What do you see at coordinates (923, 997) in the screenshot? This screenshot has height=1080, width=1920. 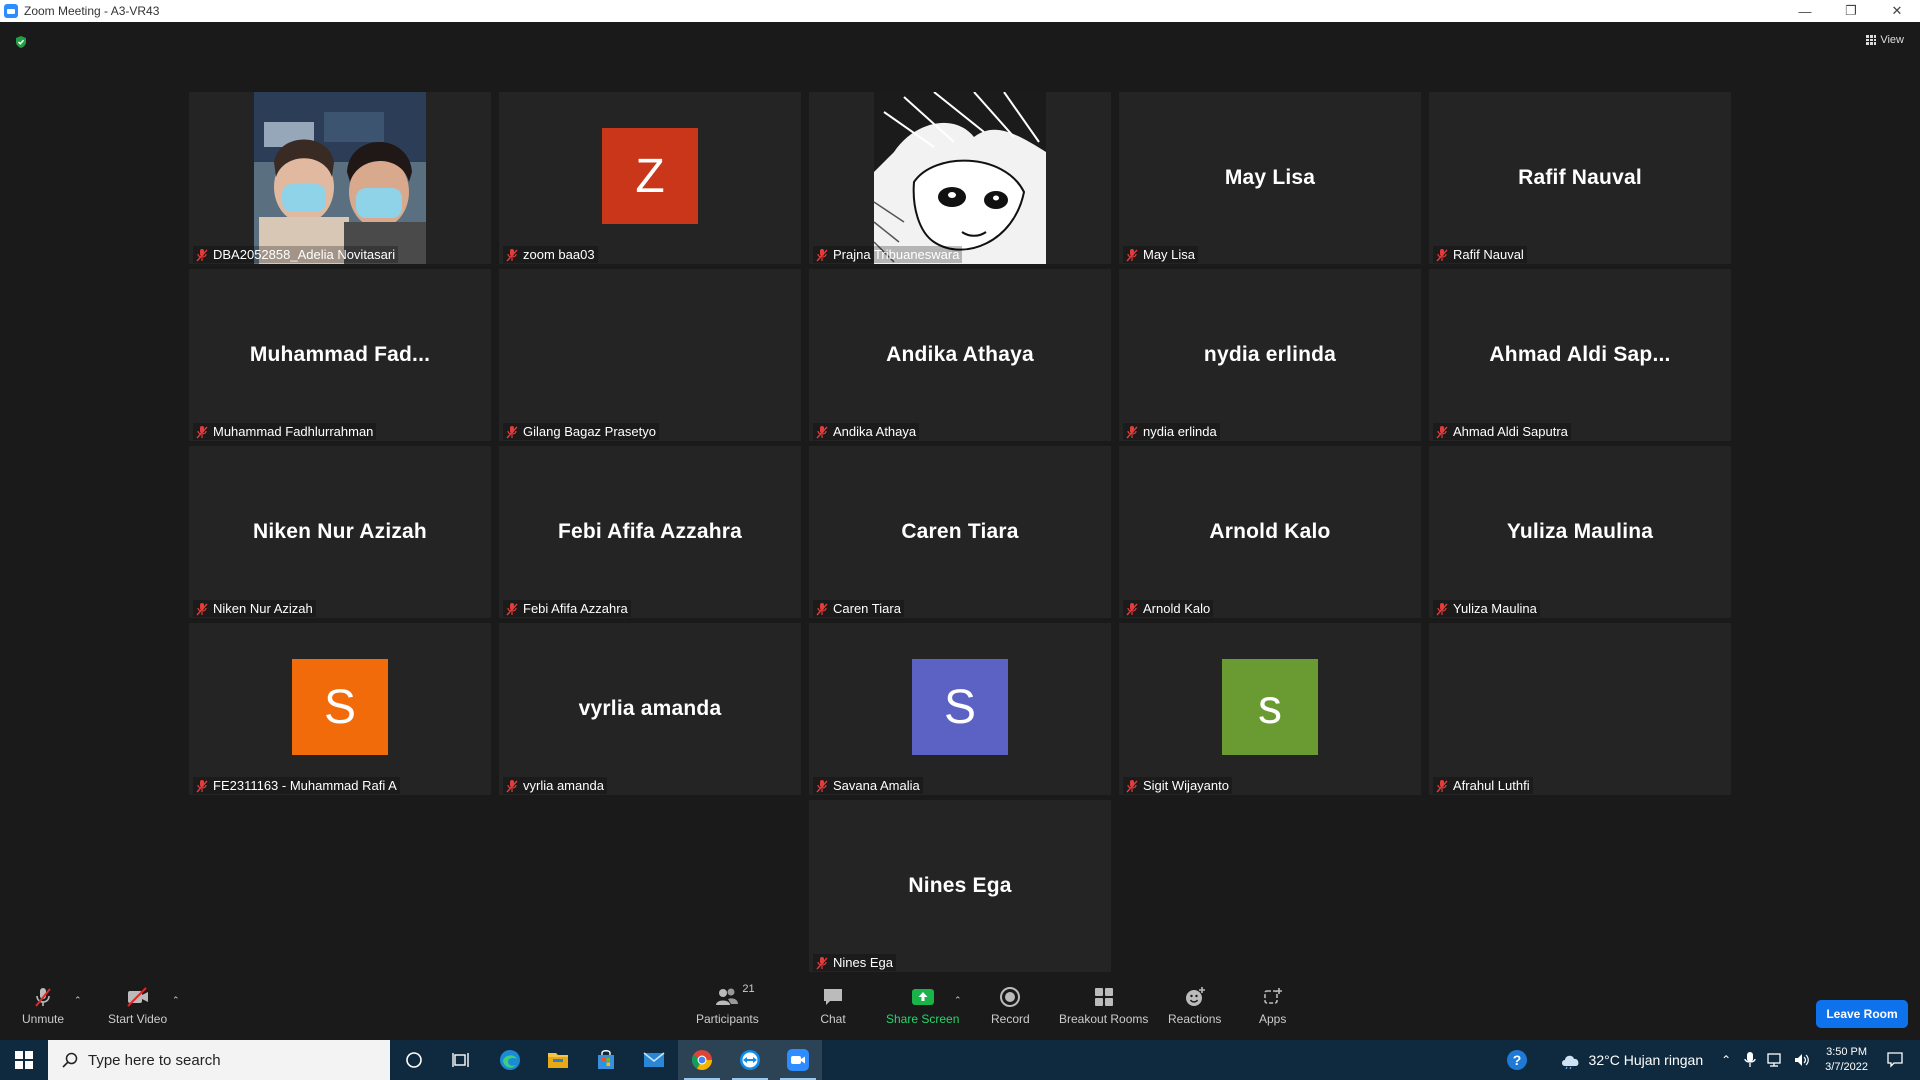 I see `share-screen-icon` at bounding box center [923, 997].